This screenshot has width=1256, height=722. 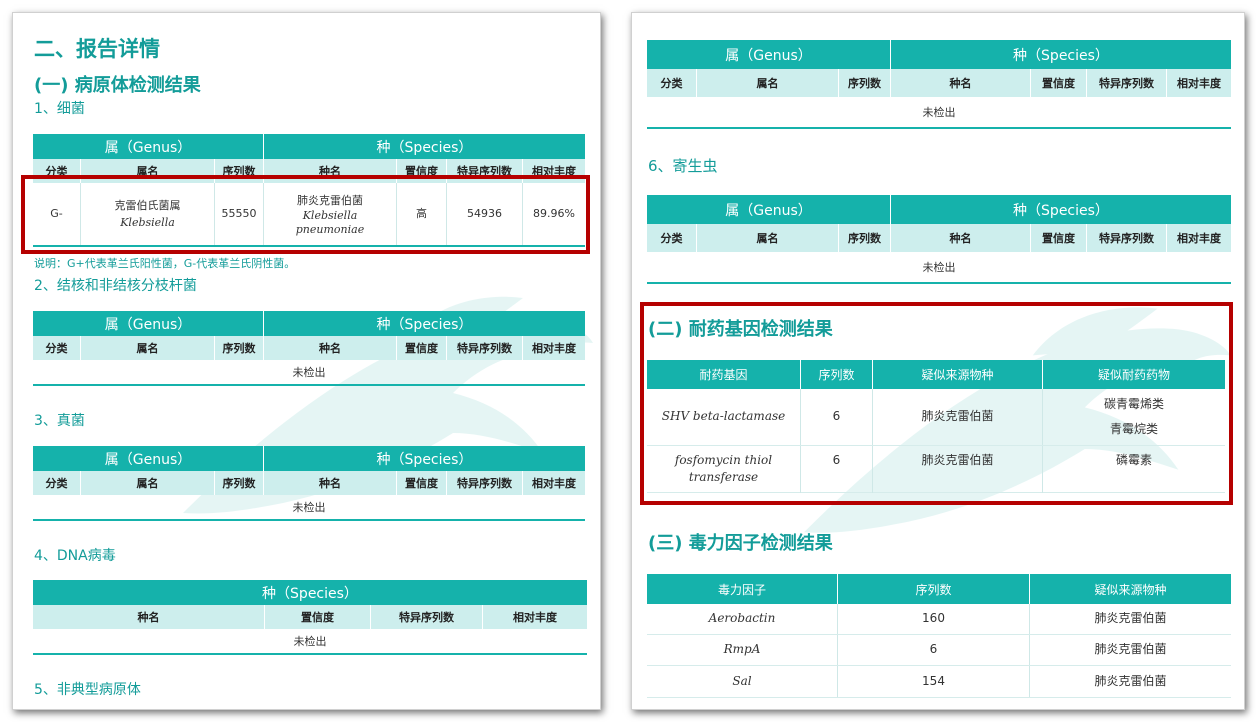 I want to click on cell-seq: 154, so click(x=934, y=681).